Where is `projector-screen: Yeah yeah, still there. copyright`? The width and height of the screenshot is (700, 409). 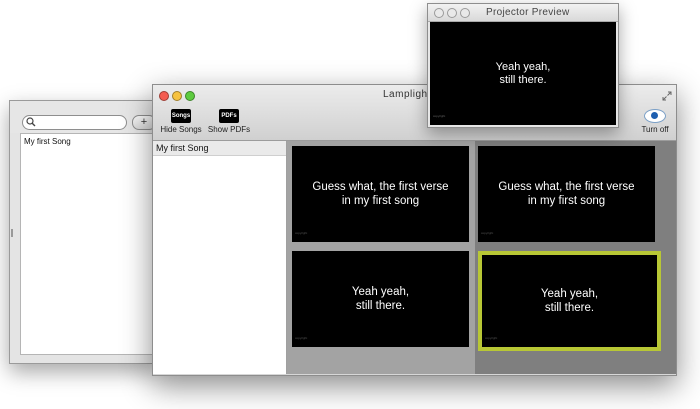 projector-screen: Yeah yeah, still there. copyright is located at coordinates (523, 73).